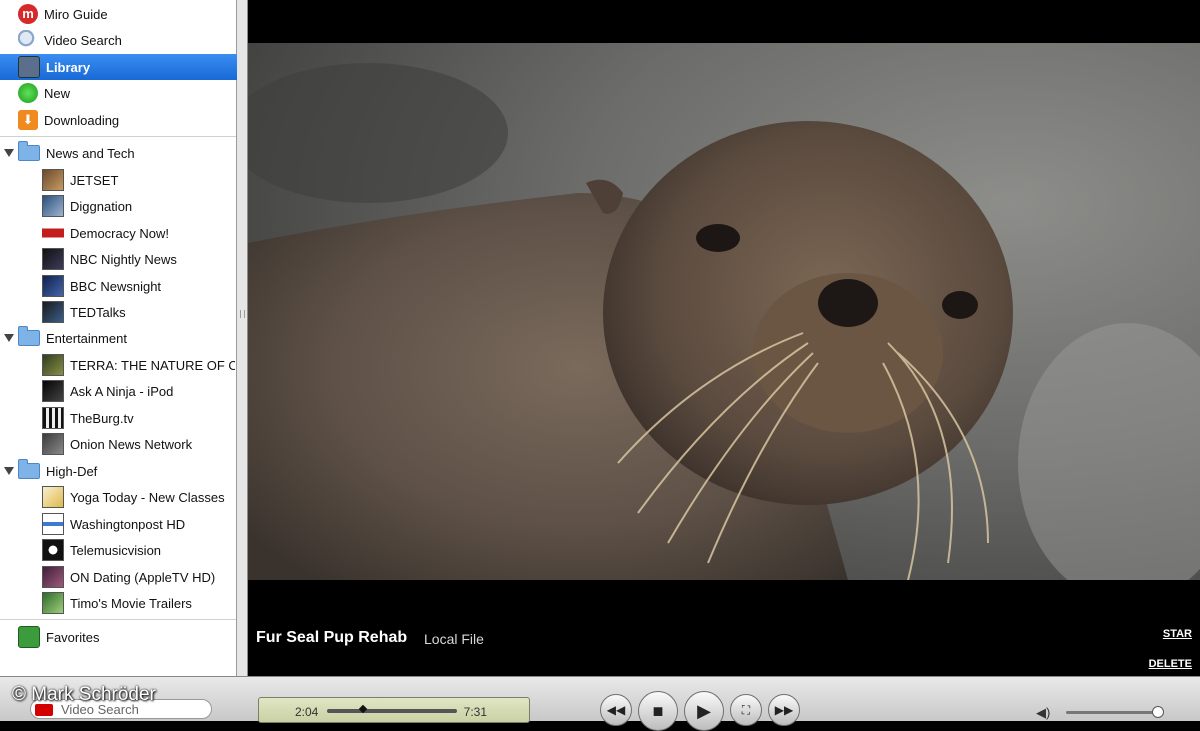 This screenshot has width=1200, height=731. Describe the element at coordinates (68, 67) in the screenshot. I see `sidebar-item-label: Library` at that location.